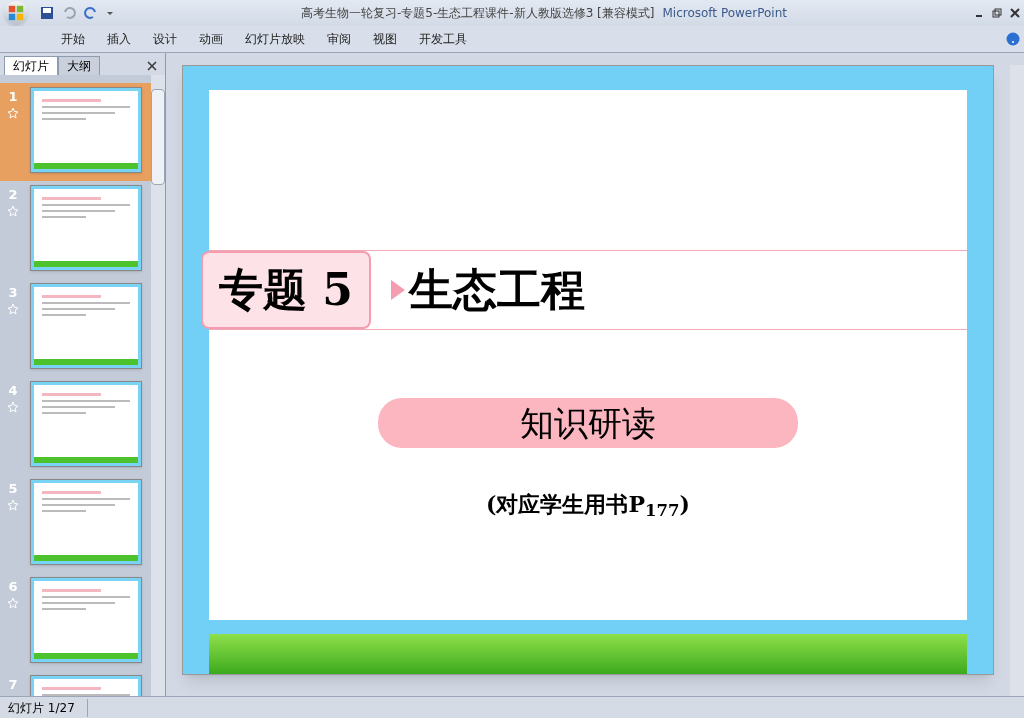  I want to click on book-reference: (对应学生用书P$_{177}$), so click(588, 505).